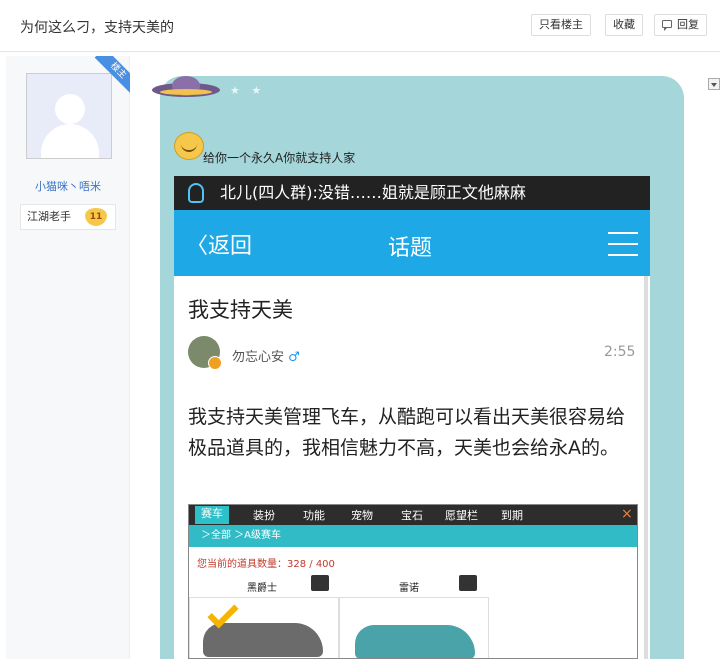 The width and height of the screenshot is (720, 659). What do you see at coordinates (96, 217) in the screenshot?
I see `level-badge: 11` at bounding box center [96, 217].